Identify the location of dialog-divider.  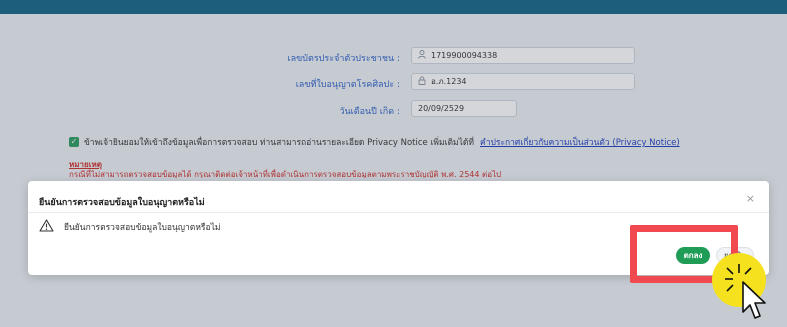
(398, 212).